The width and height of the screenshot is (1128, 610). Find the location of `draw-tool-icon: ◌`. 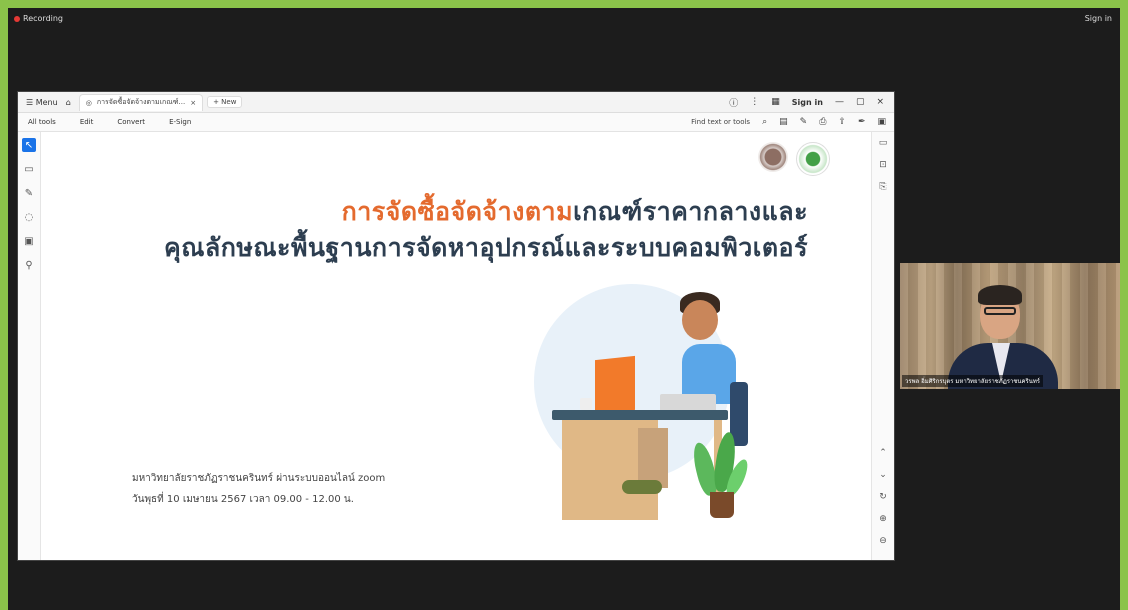

draw-tool-icon: ◌ is located at coordinates (29, 217).